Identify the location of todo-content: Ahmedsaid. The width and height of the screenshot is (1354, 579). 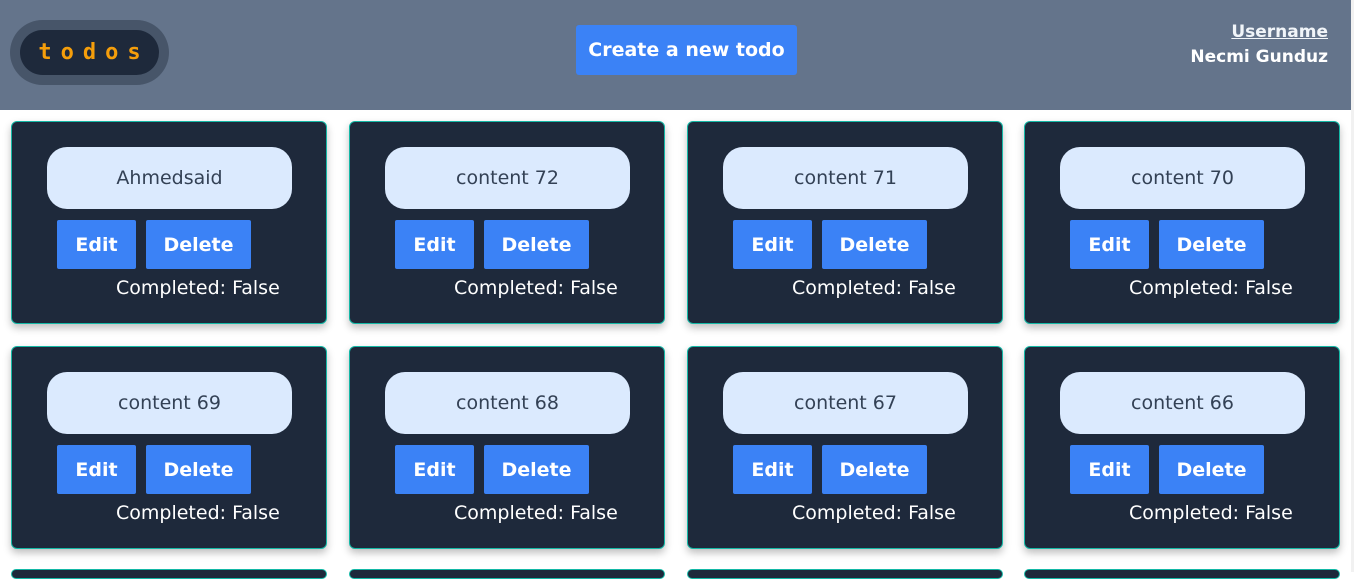
(169, 178).